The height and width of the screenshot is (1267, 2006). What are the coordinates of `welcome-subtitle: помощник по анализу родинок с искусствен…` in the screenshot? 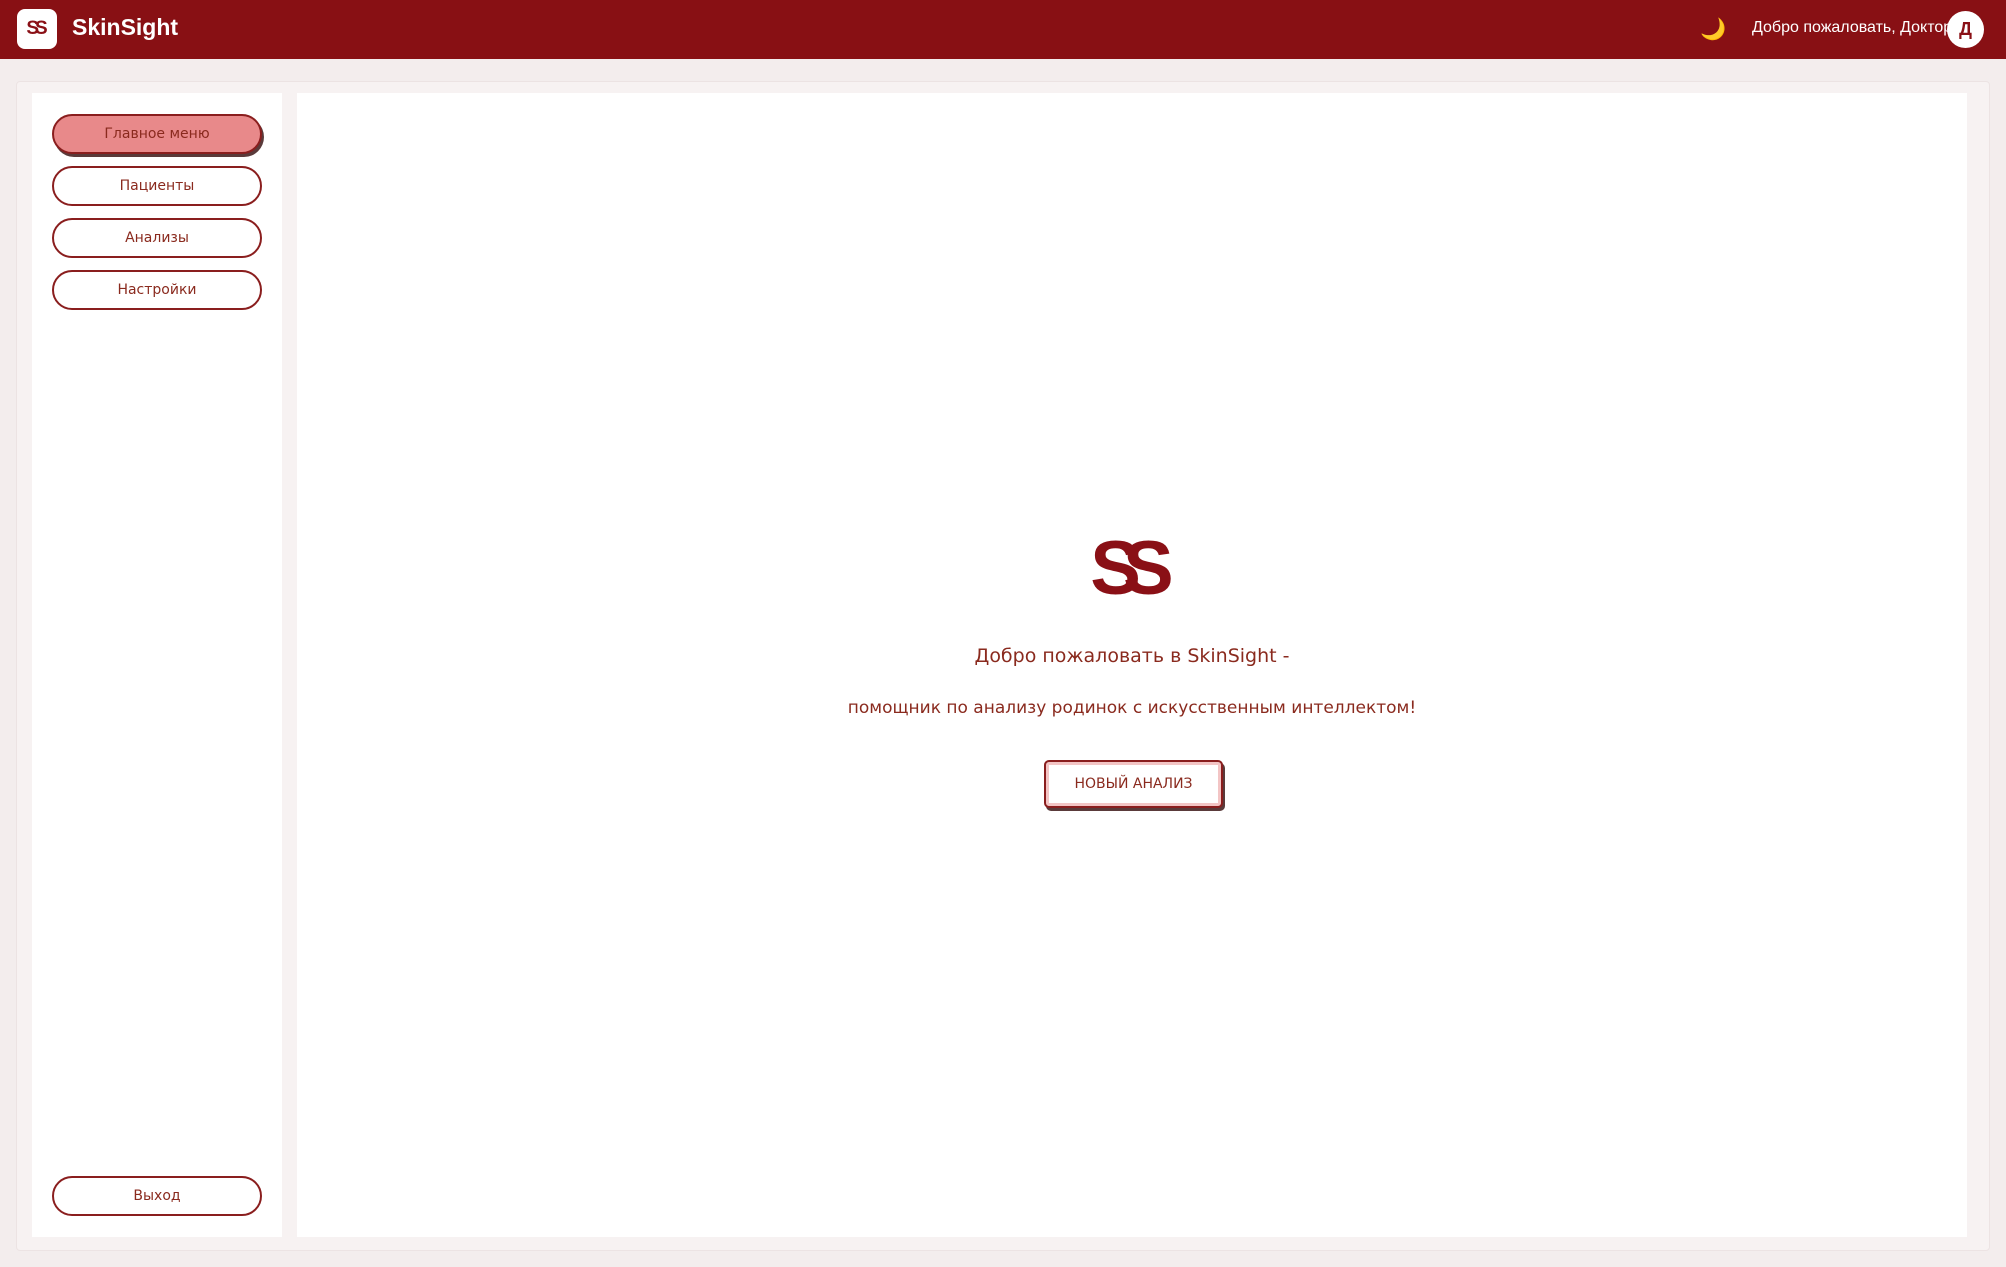 It's located at (1132, 708).